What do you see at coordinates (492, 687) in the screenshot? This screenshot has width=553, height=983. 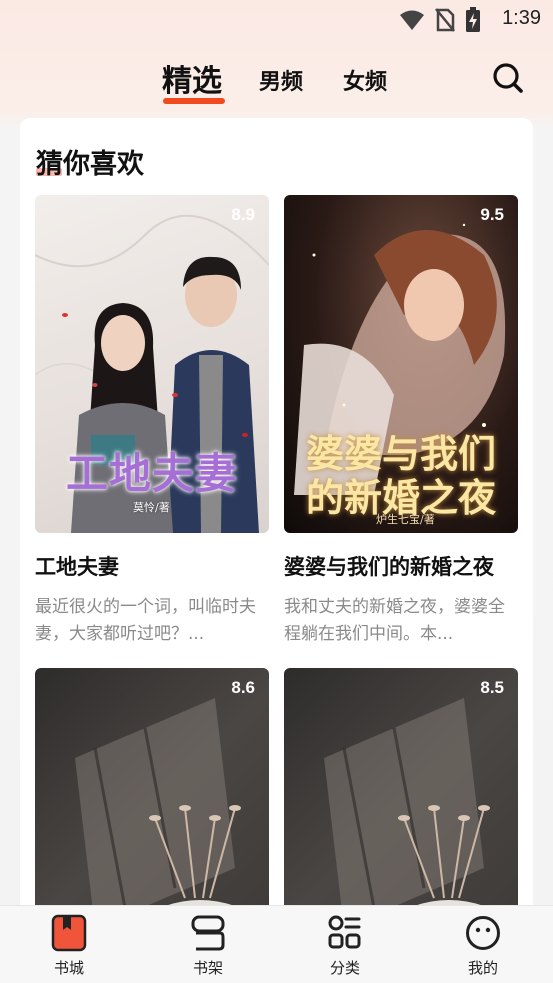 I see `book-score: 8.5` at bounding box center [492, 687].